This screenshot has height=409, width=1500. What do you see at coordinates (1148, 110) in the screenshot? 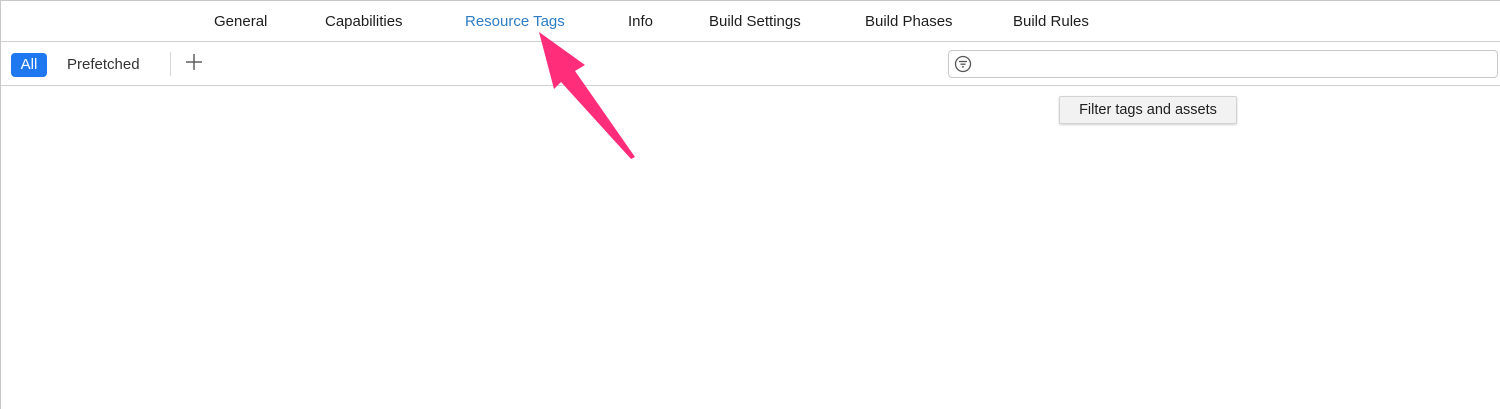
I see `filter-tooltip: Filter tags and assets` at bounding box center [1148, 110].